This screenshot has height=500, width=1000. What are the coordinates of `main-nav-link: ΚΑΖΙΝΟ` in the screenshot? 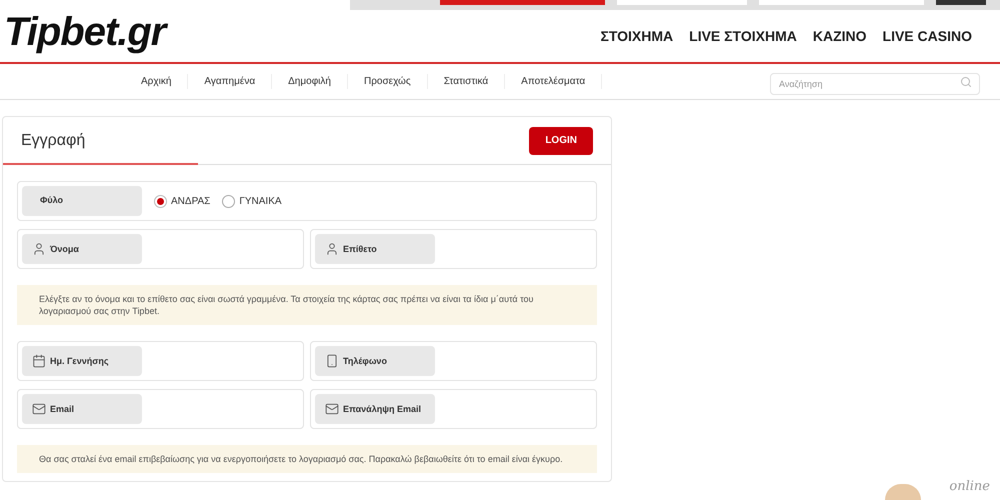 It's located at (839, 36).